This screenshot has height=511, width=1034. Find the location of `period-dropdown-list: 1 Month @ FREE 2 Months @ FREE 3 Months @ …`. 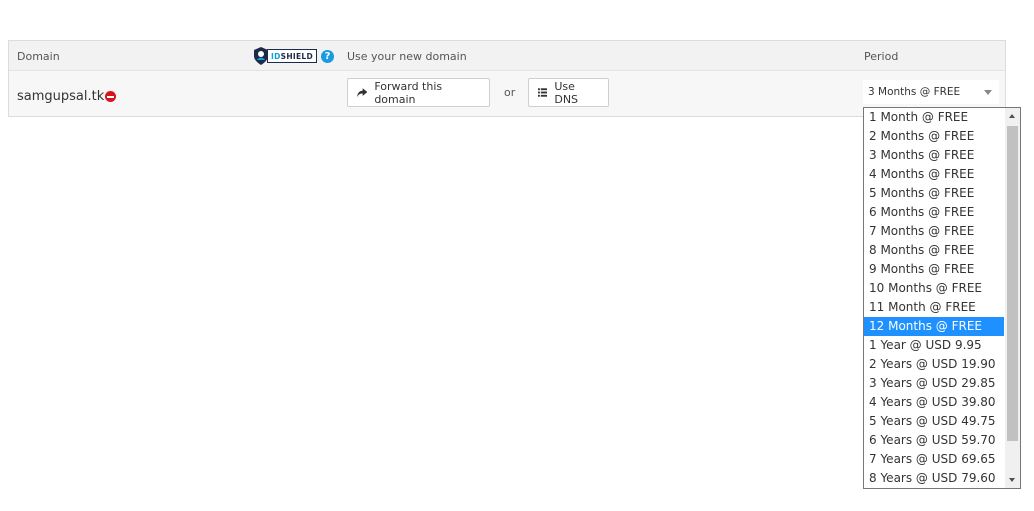

period-dropdown-list: 1 Month @ FREE 2 Months @ FREE 3 Months @ … is located at coordinates (942, 298).